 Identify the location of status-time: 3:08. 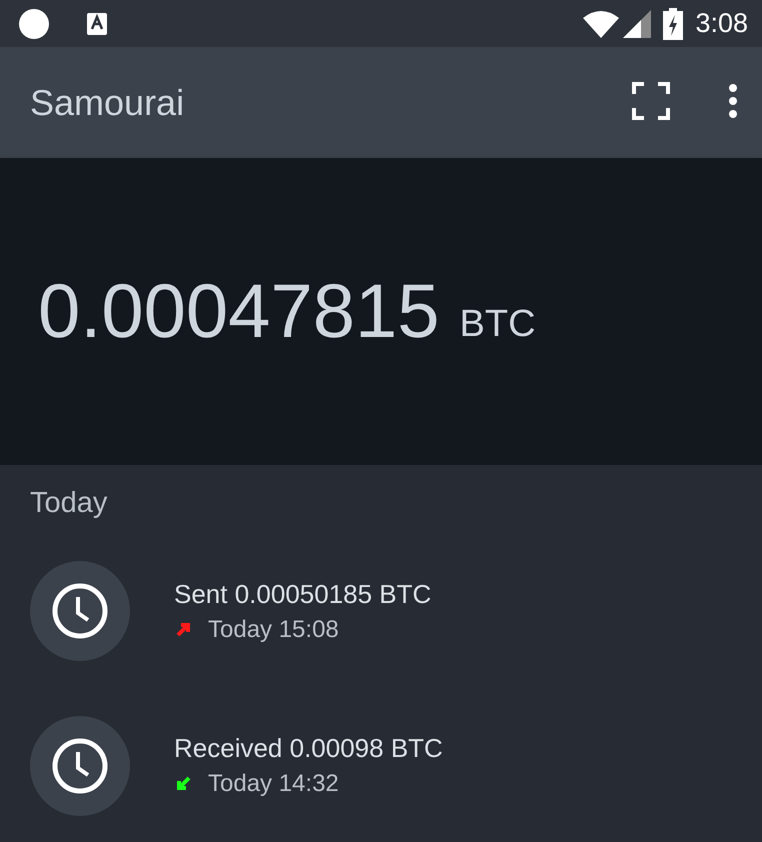
(721, 23).